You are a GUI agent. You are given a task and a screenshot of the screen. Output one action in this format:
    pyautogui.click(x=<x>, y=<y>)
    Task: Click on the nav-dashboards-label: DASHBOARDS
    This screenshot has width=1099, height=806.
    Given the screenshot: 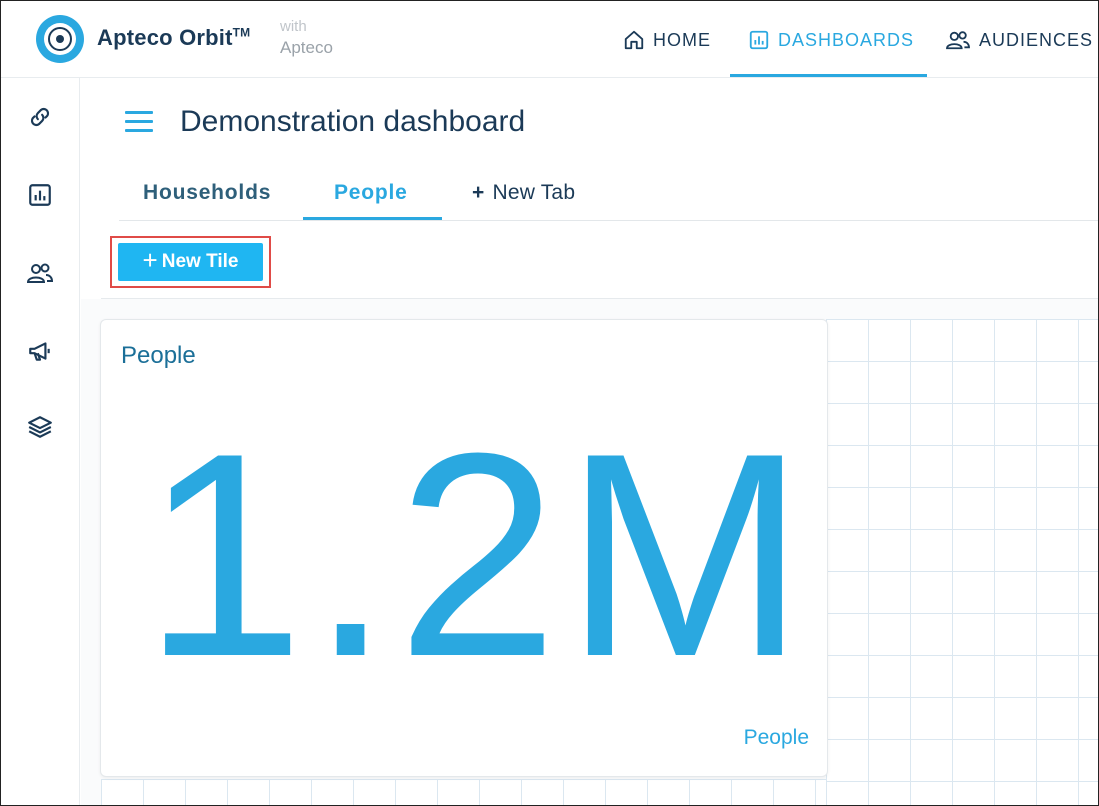 What is the action you would take?
    pyautogui.click(x=846, y=39)
    